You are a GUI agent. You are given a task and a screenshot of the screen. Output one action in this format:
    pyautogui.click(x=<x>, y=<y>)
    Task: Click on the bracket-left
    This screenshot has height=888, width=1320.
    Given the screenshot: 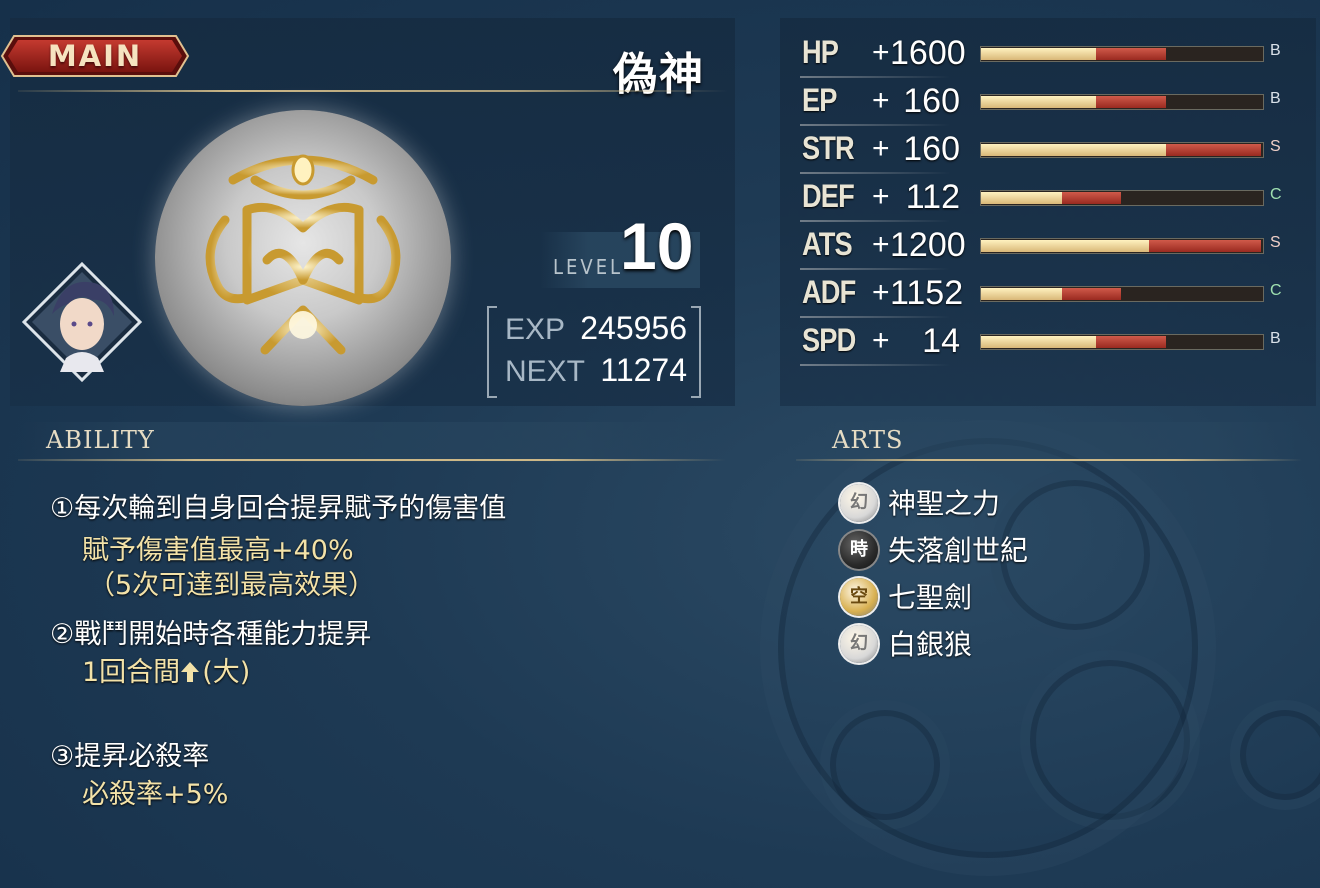 What is the action you would take?
    pyautogui.click(x=492, y=352)
    